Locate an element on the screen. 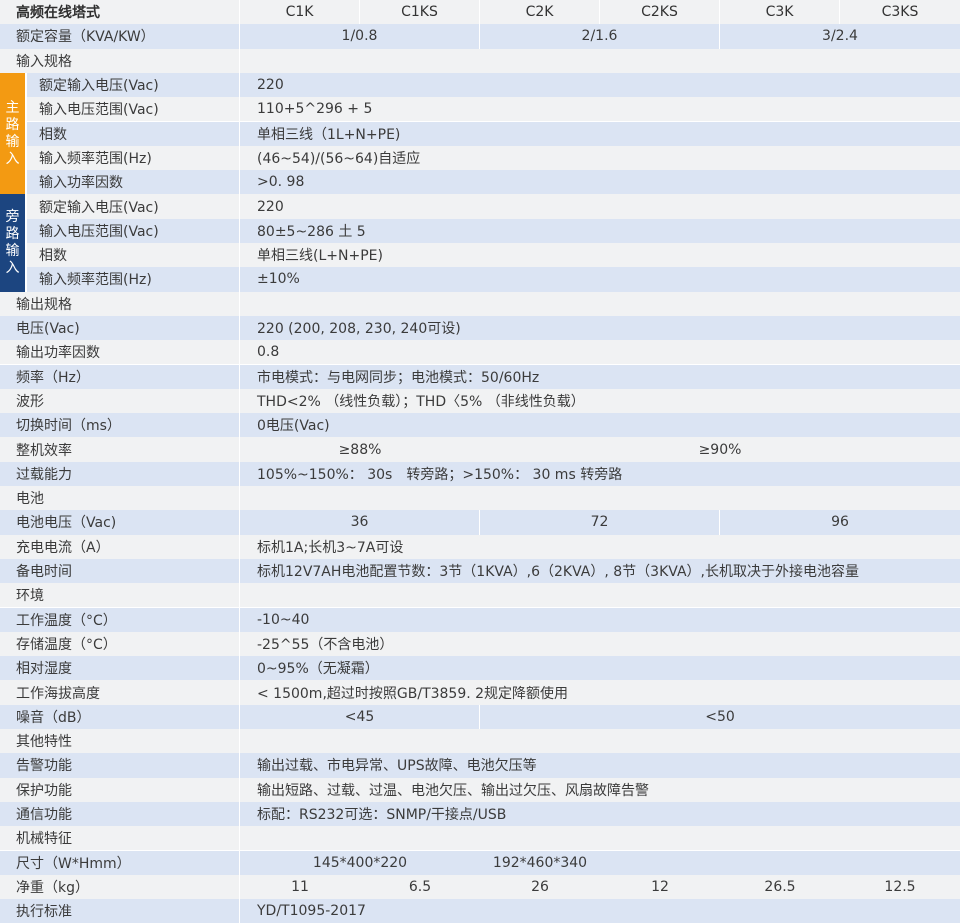  table-row: 相数 单相三线(L+N+PE) is located at coordinates (480, 255).